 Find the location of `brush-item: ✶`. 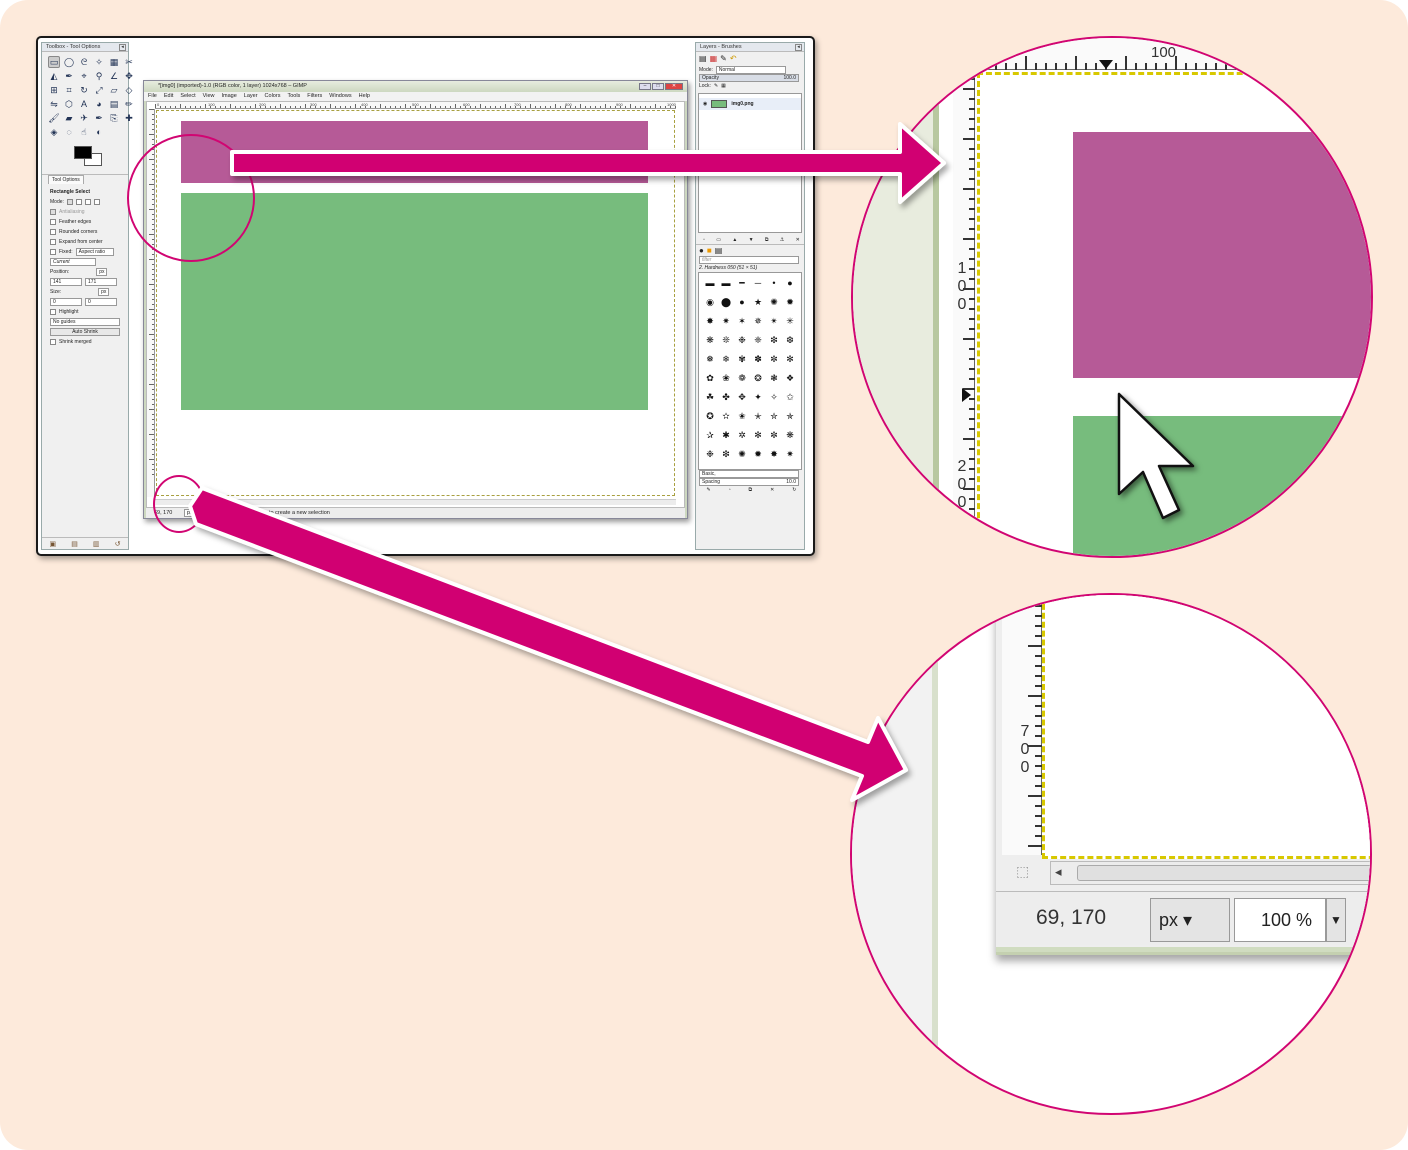

brush-item: ✶ is located at coordinates (742, 321).